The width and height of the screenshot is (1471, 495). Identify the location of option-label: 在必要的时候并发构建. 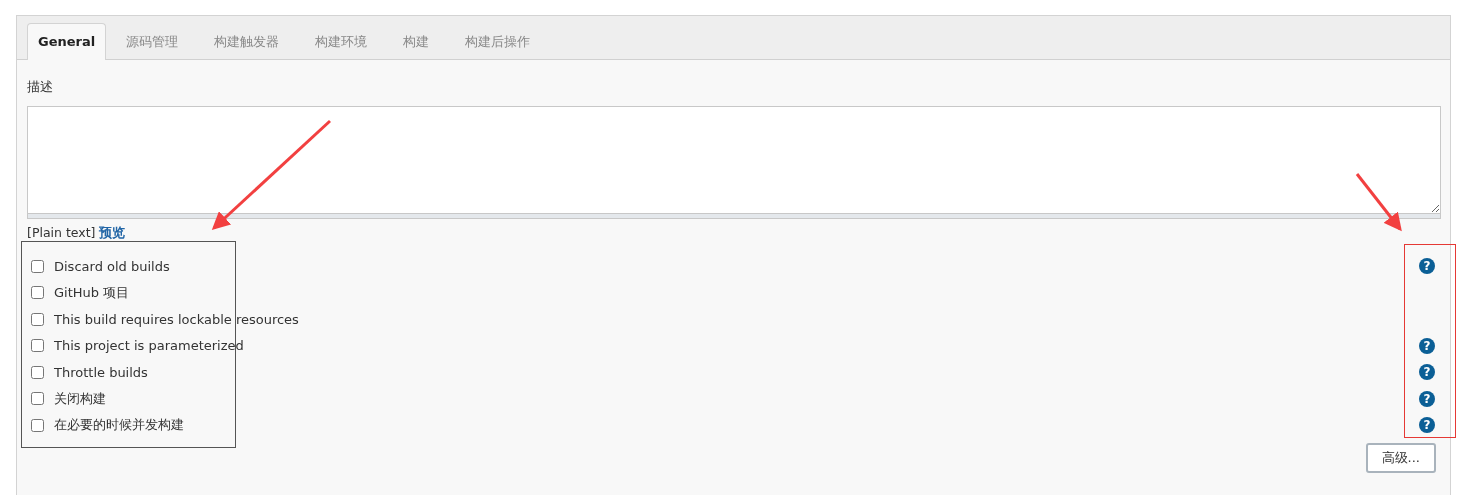
(119, 425).